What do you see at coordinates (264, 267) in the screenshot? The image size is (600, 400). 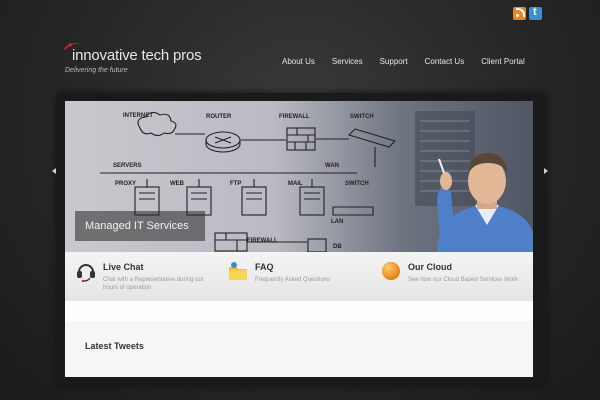 I see `feature-faq-title: FAQ` at bounding box center [264, 267].